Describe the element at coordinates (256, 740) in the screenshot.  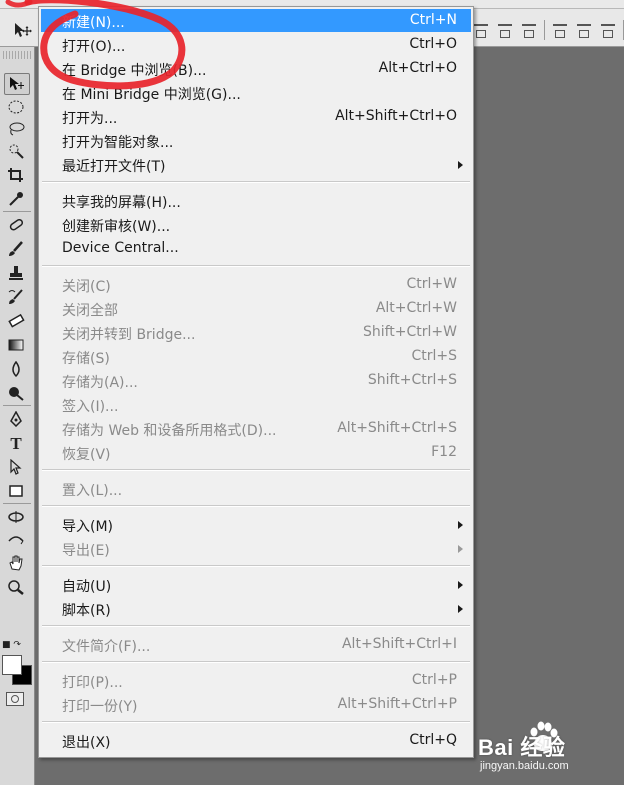
I see `menu-item: 退出(X) Ctrl+Q` at that location.